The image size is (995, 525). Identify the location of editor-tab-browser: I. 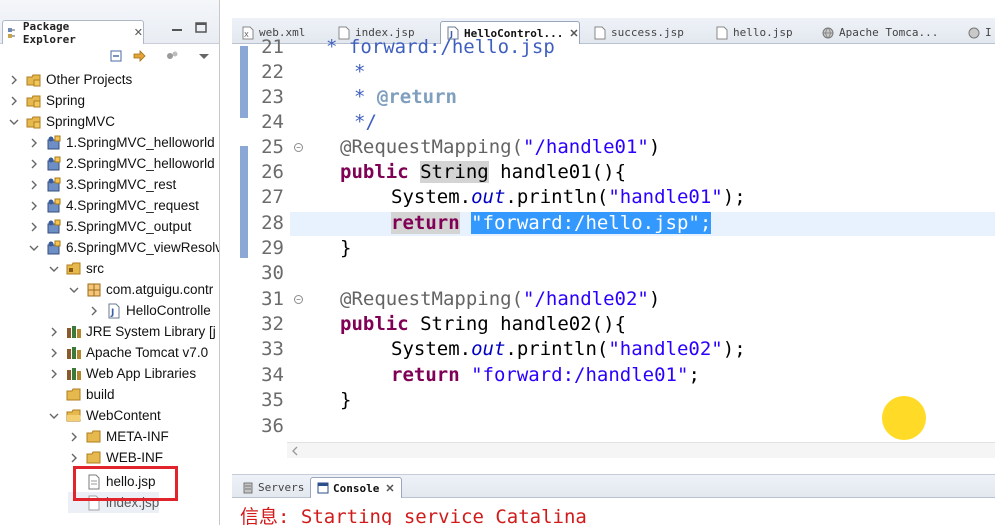
(978, 32).